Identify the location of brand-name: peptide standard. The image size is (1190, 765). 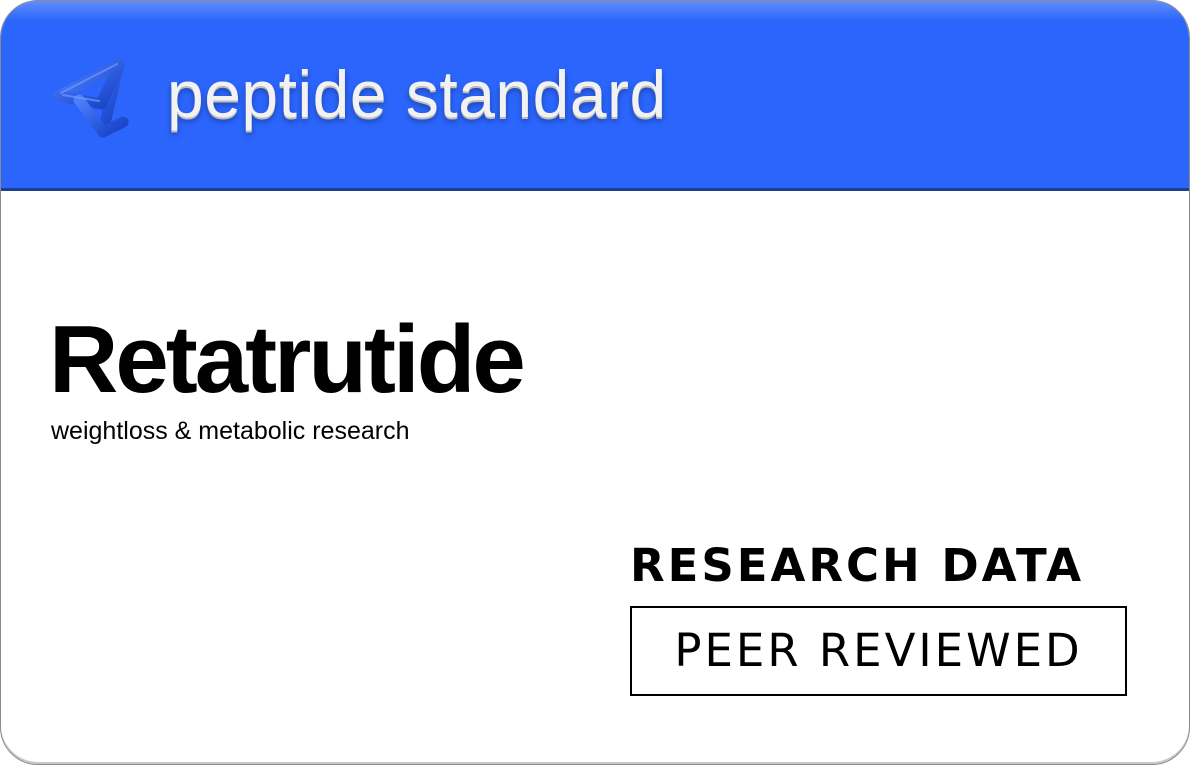
(417, 94).